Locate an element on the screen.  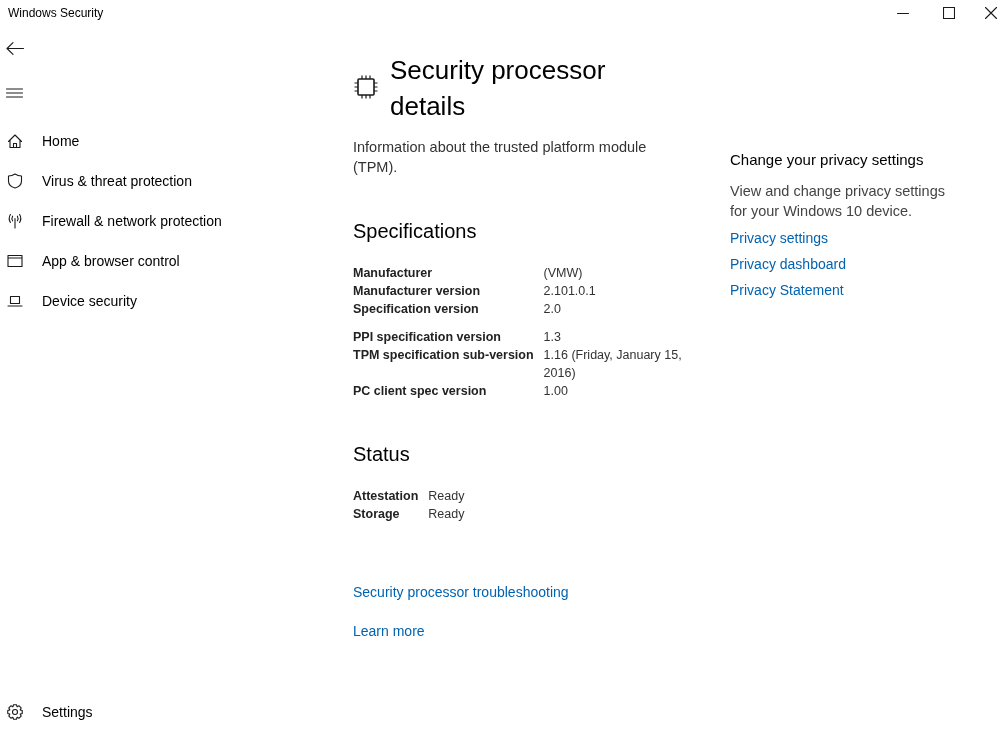
property-label: PC client spec version is located at coordinates (420, 391).